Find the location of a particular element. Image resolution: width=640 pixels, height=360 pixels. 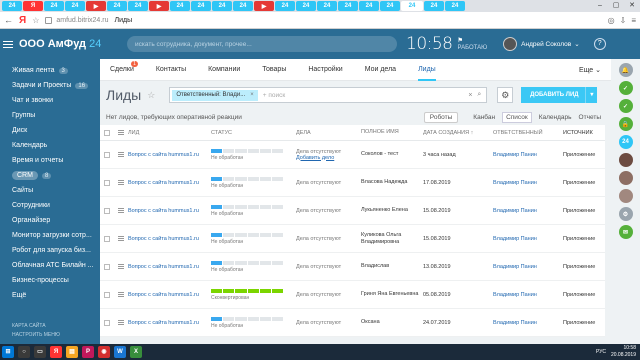

configure-menu-link: НАСТРОИТЬ МЕНЮ is located at coordinates (36, 335).